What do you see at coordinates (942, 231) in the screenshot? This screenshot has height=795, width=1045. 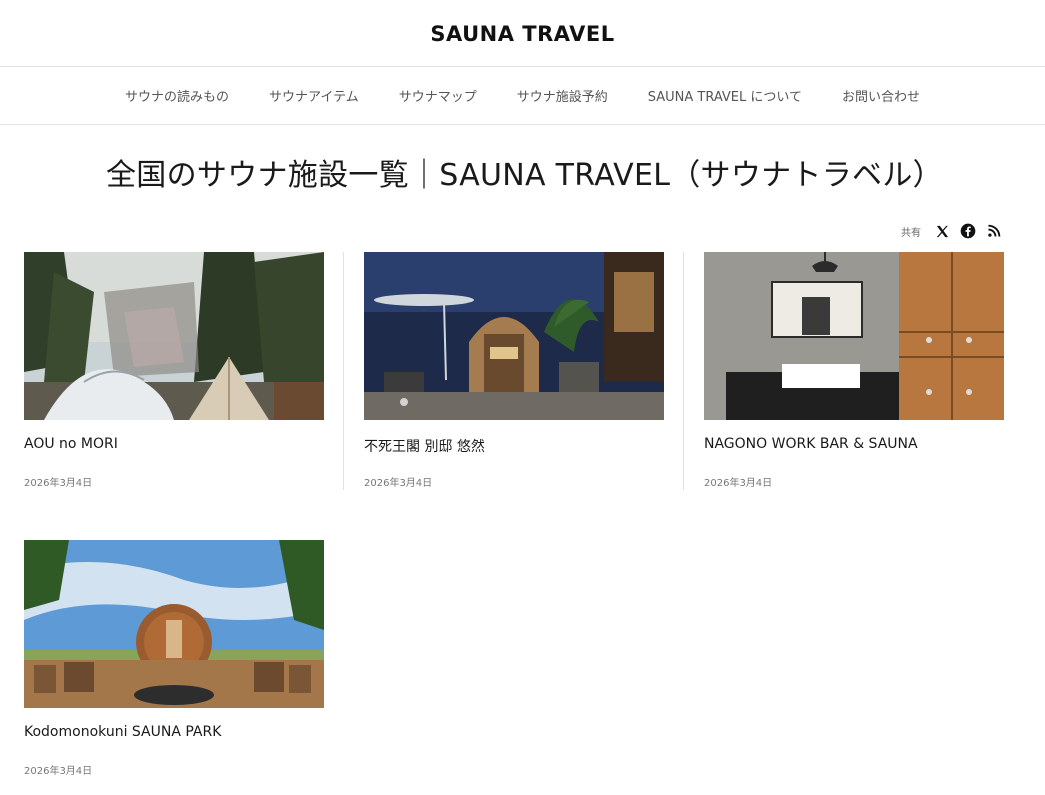 I see `x-icon` at bounding box center [942, 231].